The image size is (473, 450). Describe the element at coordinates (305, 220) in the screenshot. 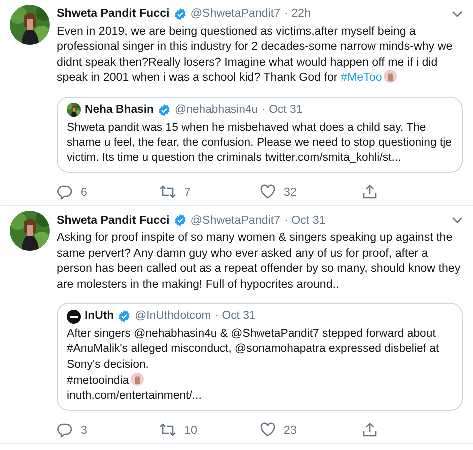

I see `tweet-time: · Oct 31` at that location.